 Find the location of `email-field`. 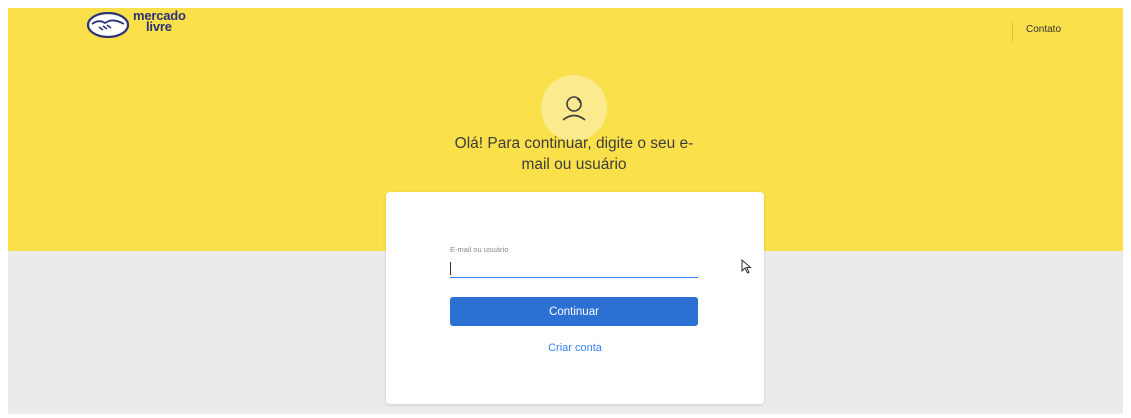

email-field is located at coordinates (574, 268).